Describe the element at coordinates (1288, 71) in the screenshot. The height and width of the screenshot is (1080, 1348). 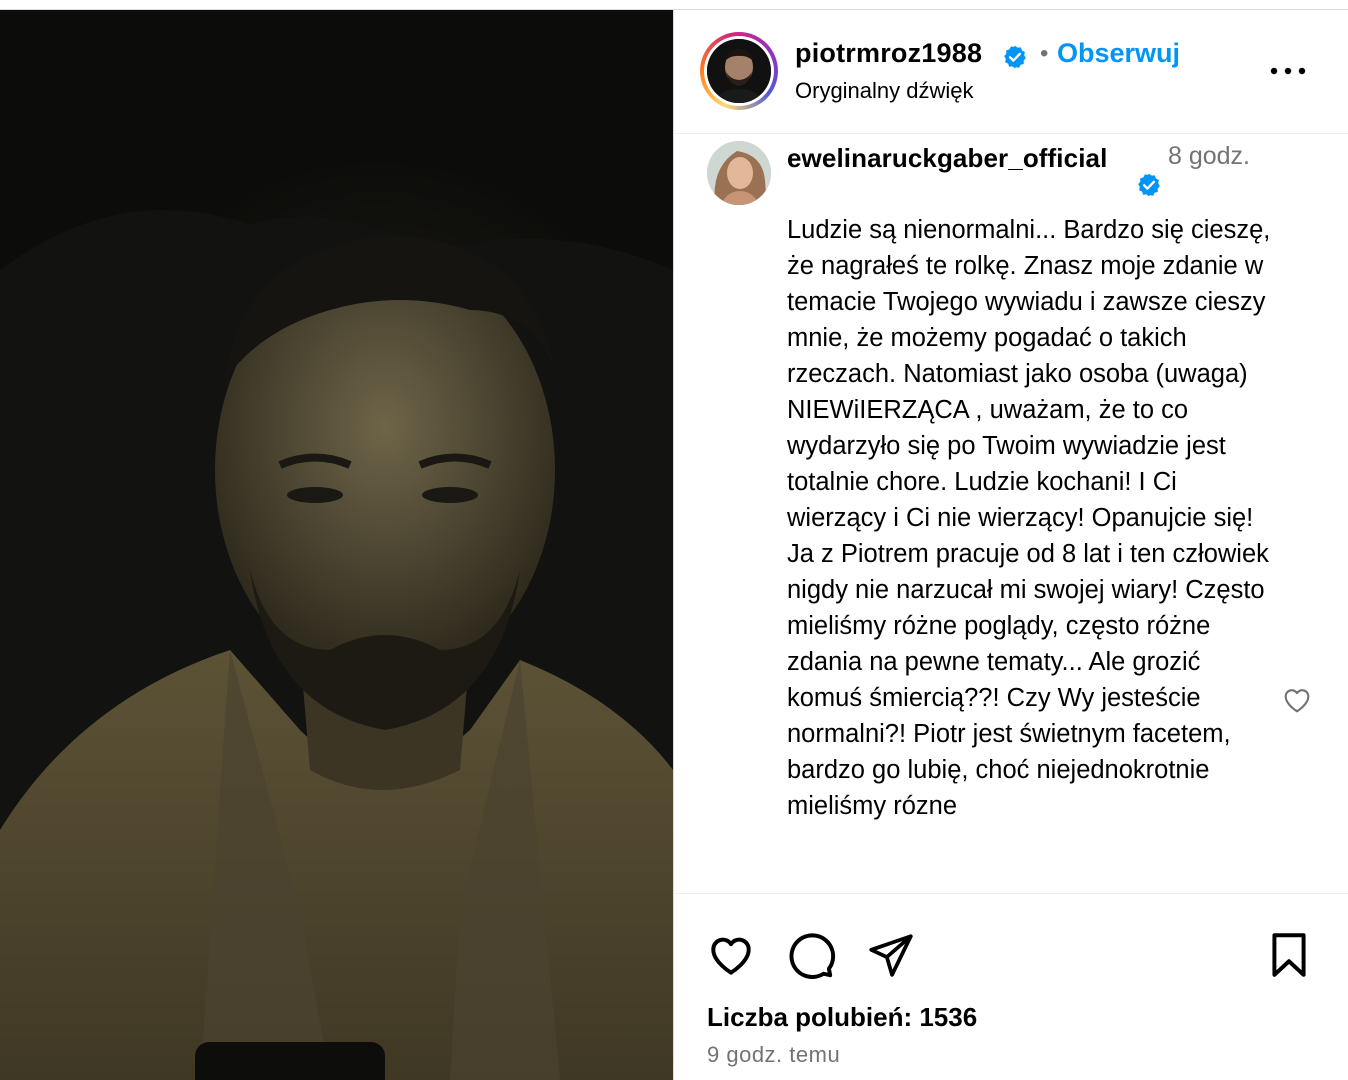
I see `more-options-icon` at that location.